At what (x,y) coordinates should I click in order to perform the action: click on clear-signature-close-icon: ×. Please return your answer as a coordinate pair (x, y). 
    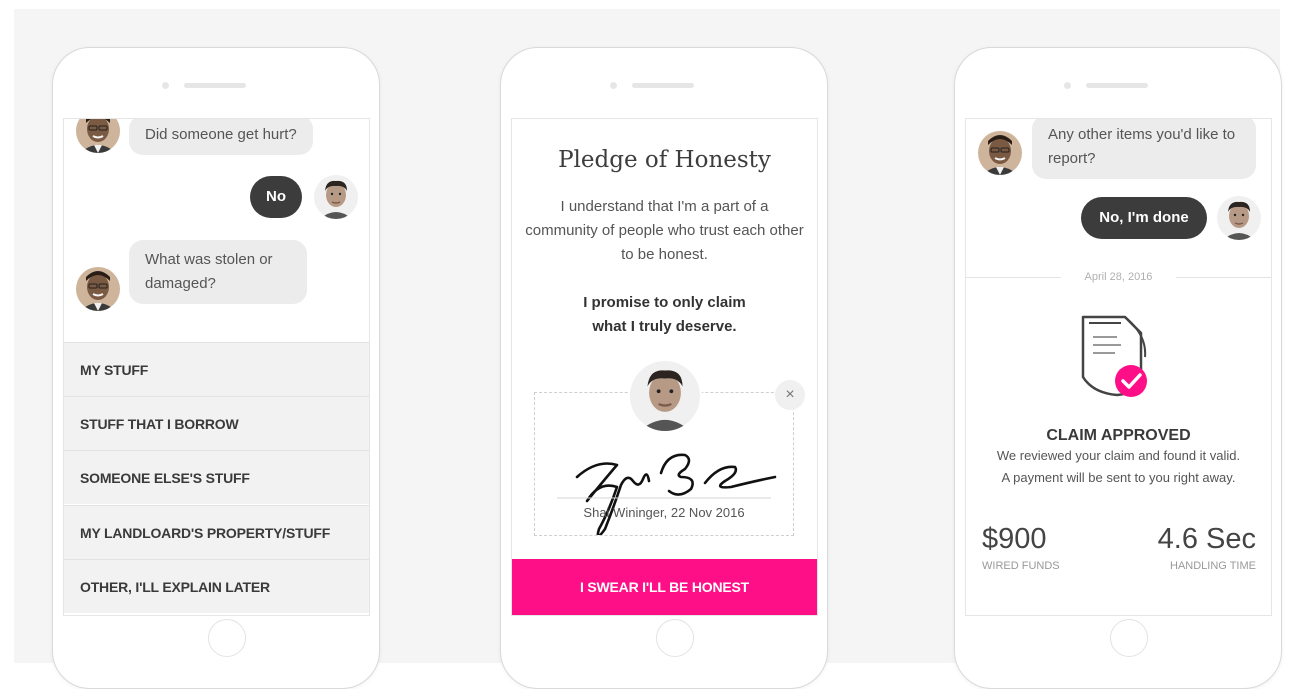
    Looking at the image, I should click on (790, 395).